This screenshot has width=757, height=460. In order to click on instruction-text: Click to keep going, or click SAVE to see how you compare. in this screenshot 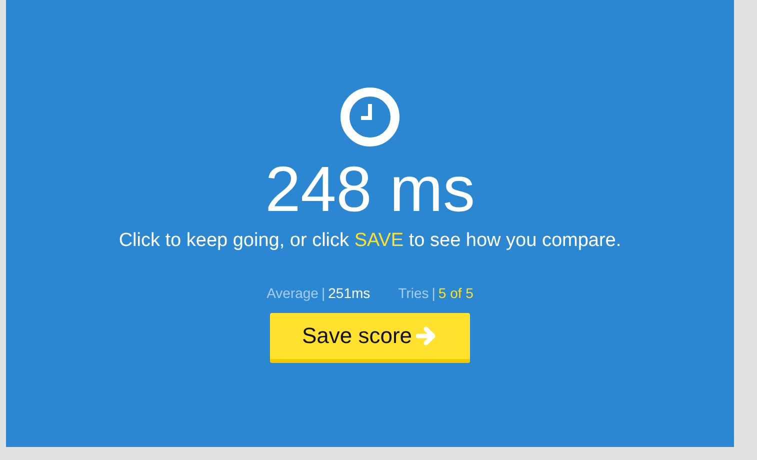, I will do `click(370, 241)`.